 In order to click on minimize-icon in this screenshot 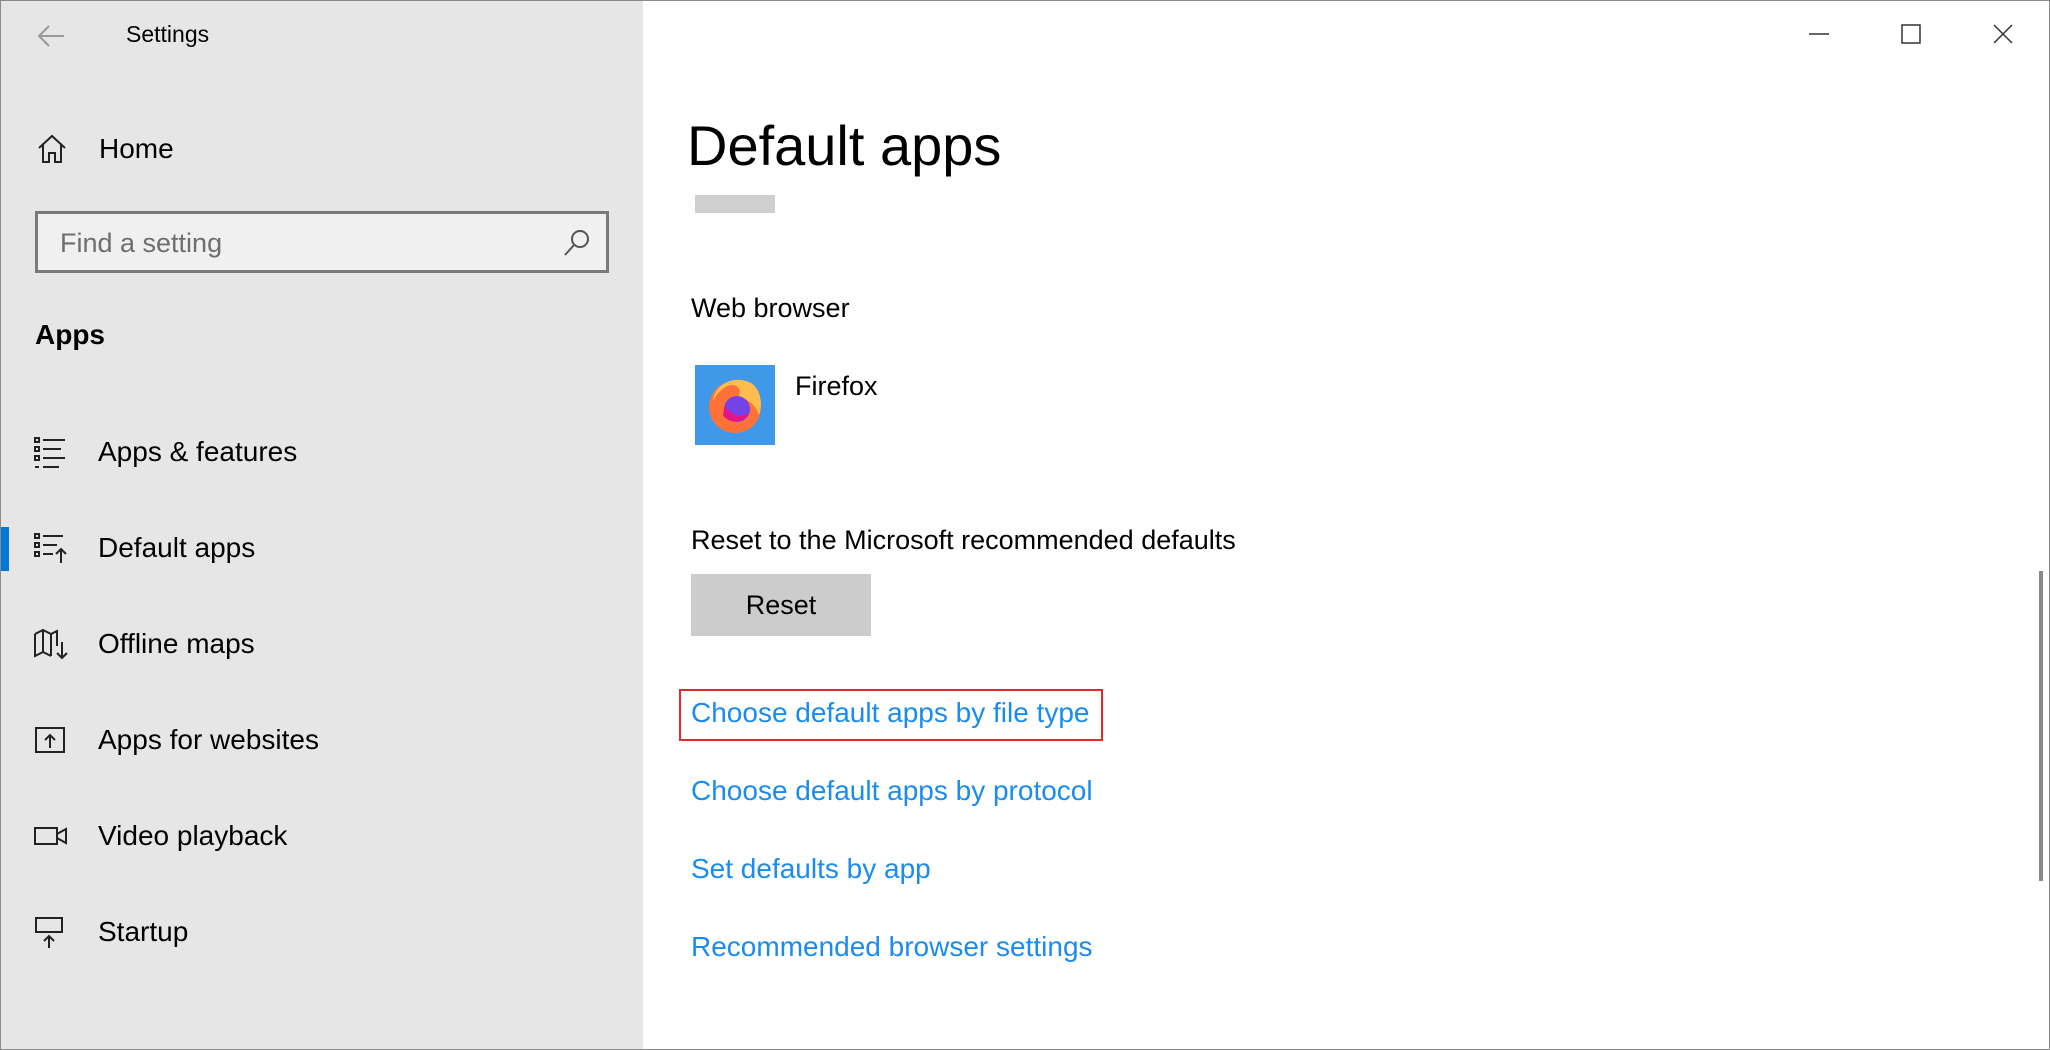, I will do `click(1819, 34)`.